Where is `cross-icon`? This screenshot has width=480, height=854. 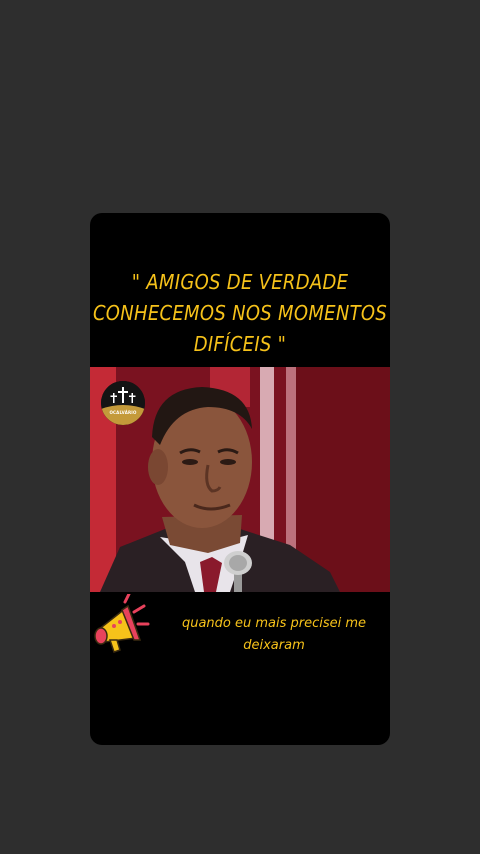 cross-icon is located at coordinates (123, 403).